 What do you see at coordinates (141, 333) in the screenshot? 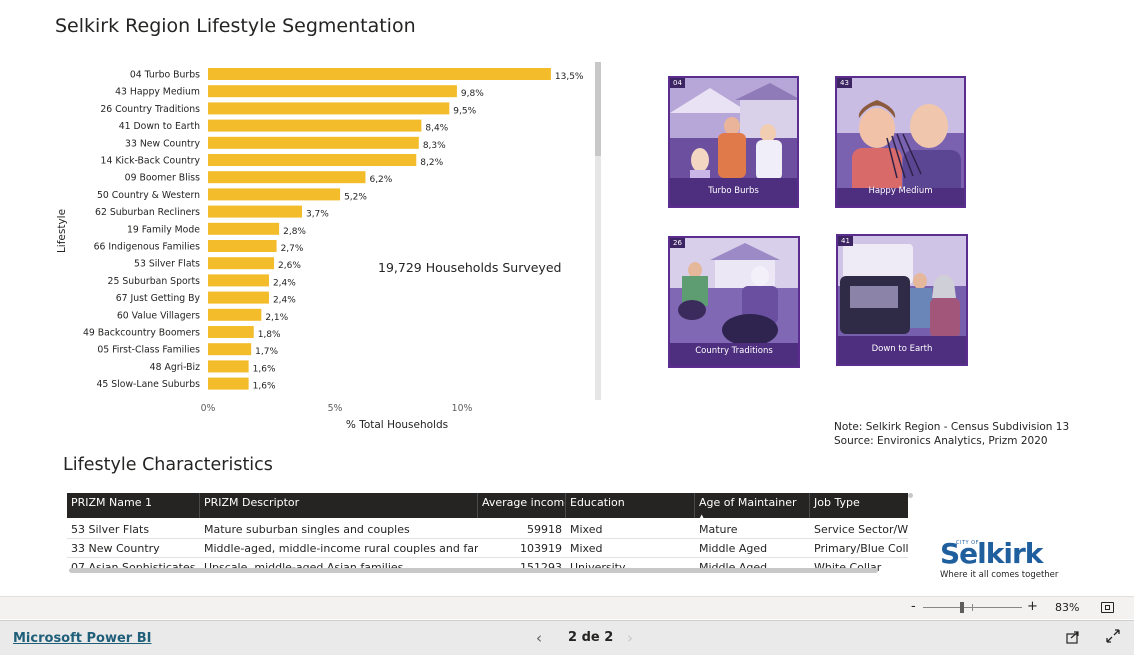
I see `category-label: 49 Backcountry Boomers` at bounding box center [141, 333].